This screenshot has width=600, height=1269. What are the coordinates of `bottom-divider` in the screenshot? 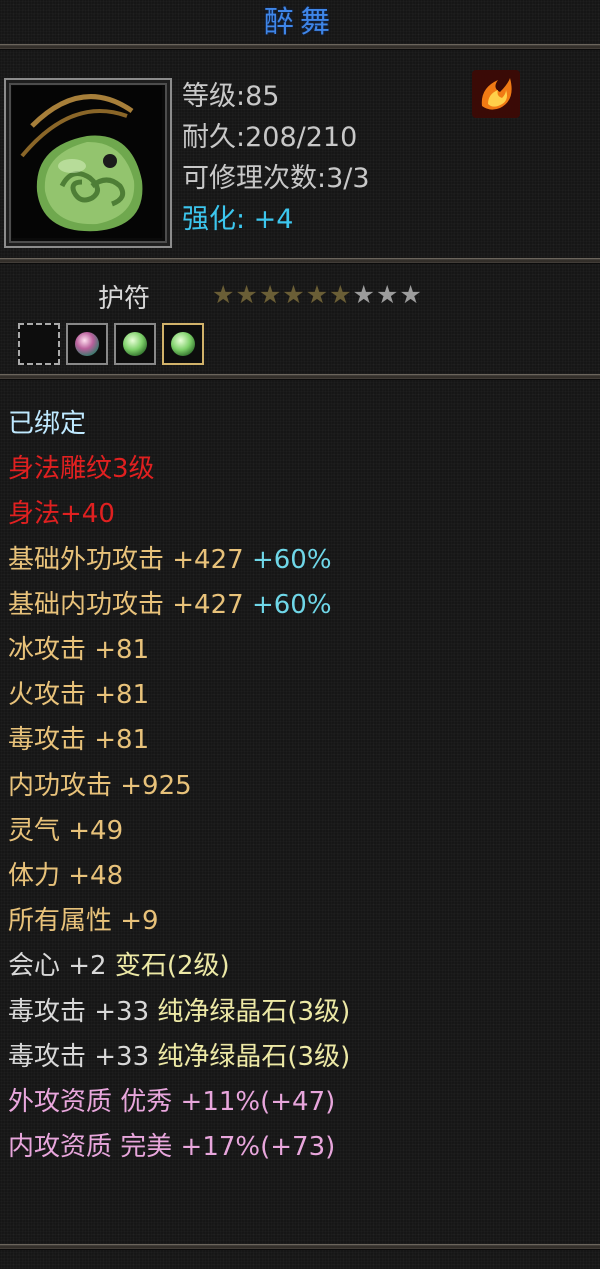 It's located at (300, 1247).